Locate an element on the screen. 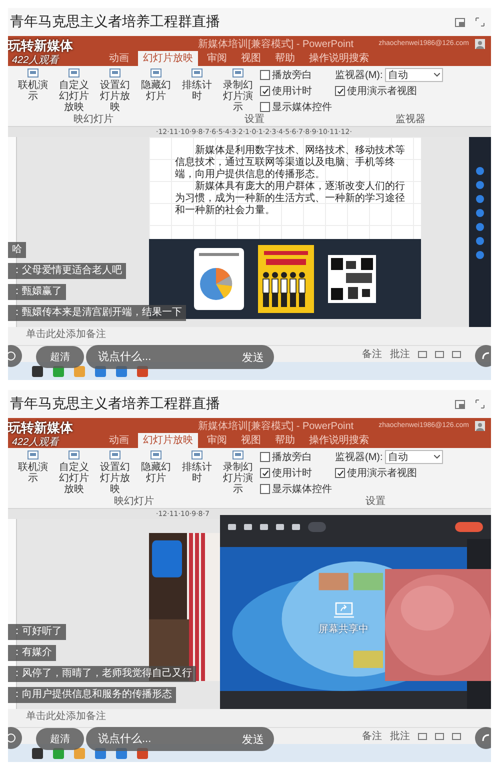  slide-paragraph: 新媒体具有庞大的用户群体，逐渐改变人们的行为习惯，成为一种新的生活方式、一种新的学习途径和一种新的社会力量。 is located at coordinates (290, 199).